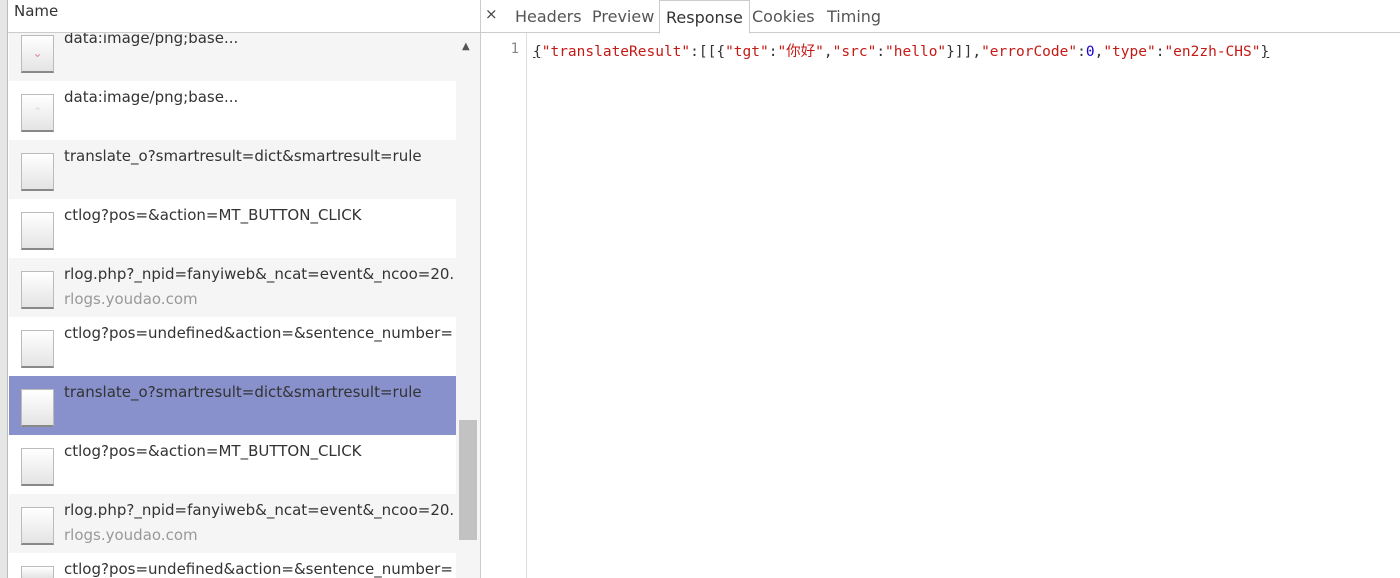 This screenshot has width=1400, height=578. Describe the element at coordinates (4, 289) in the screenshot. I see `panel-edge` at that location.